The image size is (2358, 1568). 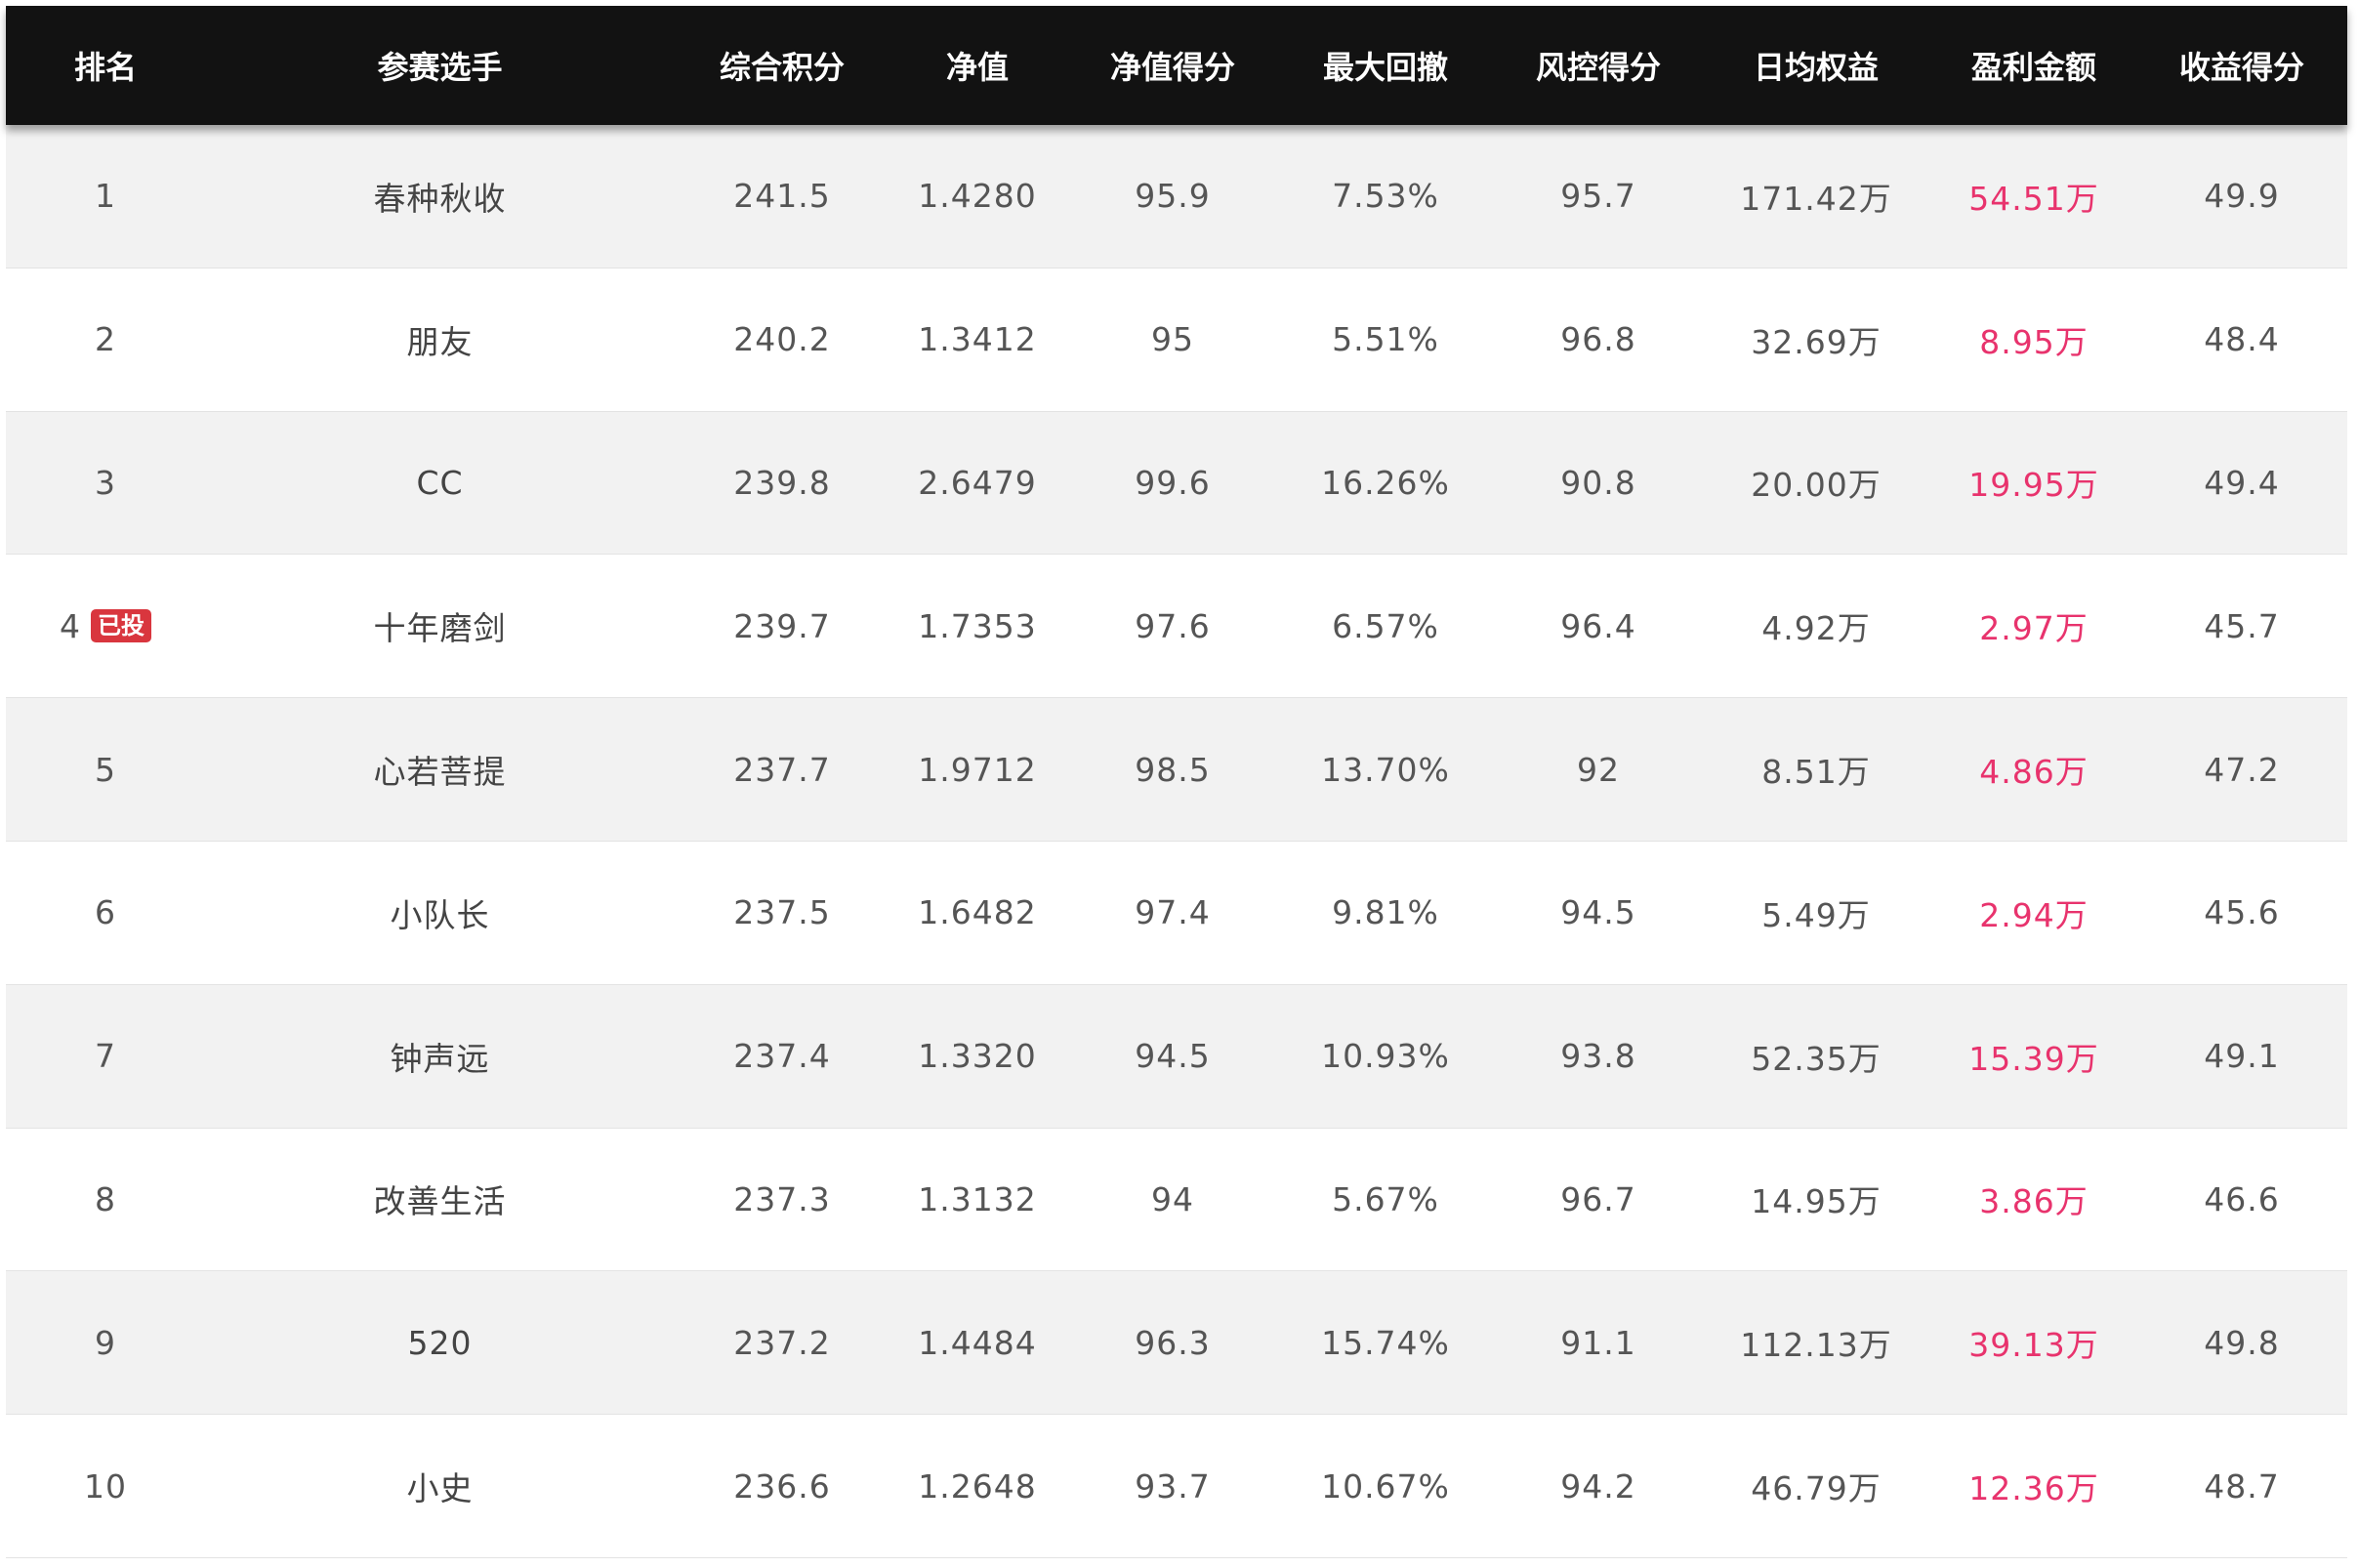 What do you see at coordinates (977, 1199) in the screenshot?
I see `nav-value: 1.3132` at bounding box center [977, 1199].